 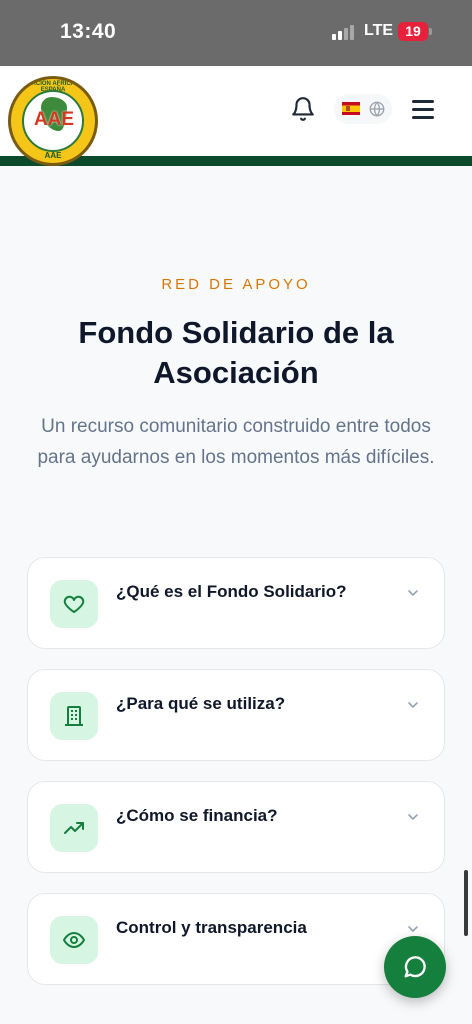 I want to click on trending-up-icon, so click(x=74, y=828).